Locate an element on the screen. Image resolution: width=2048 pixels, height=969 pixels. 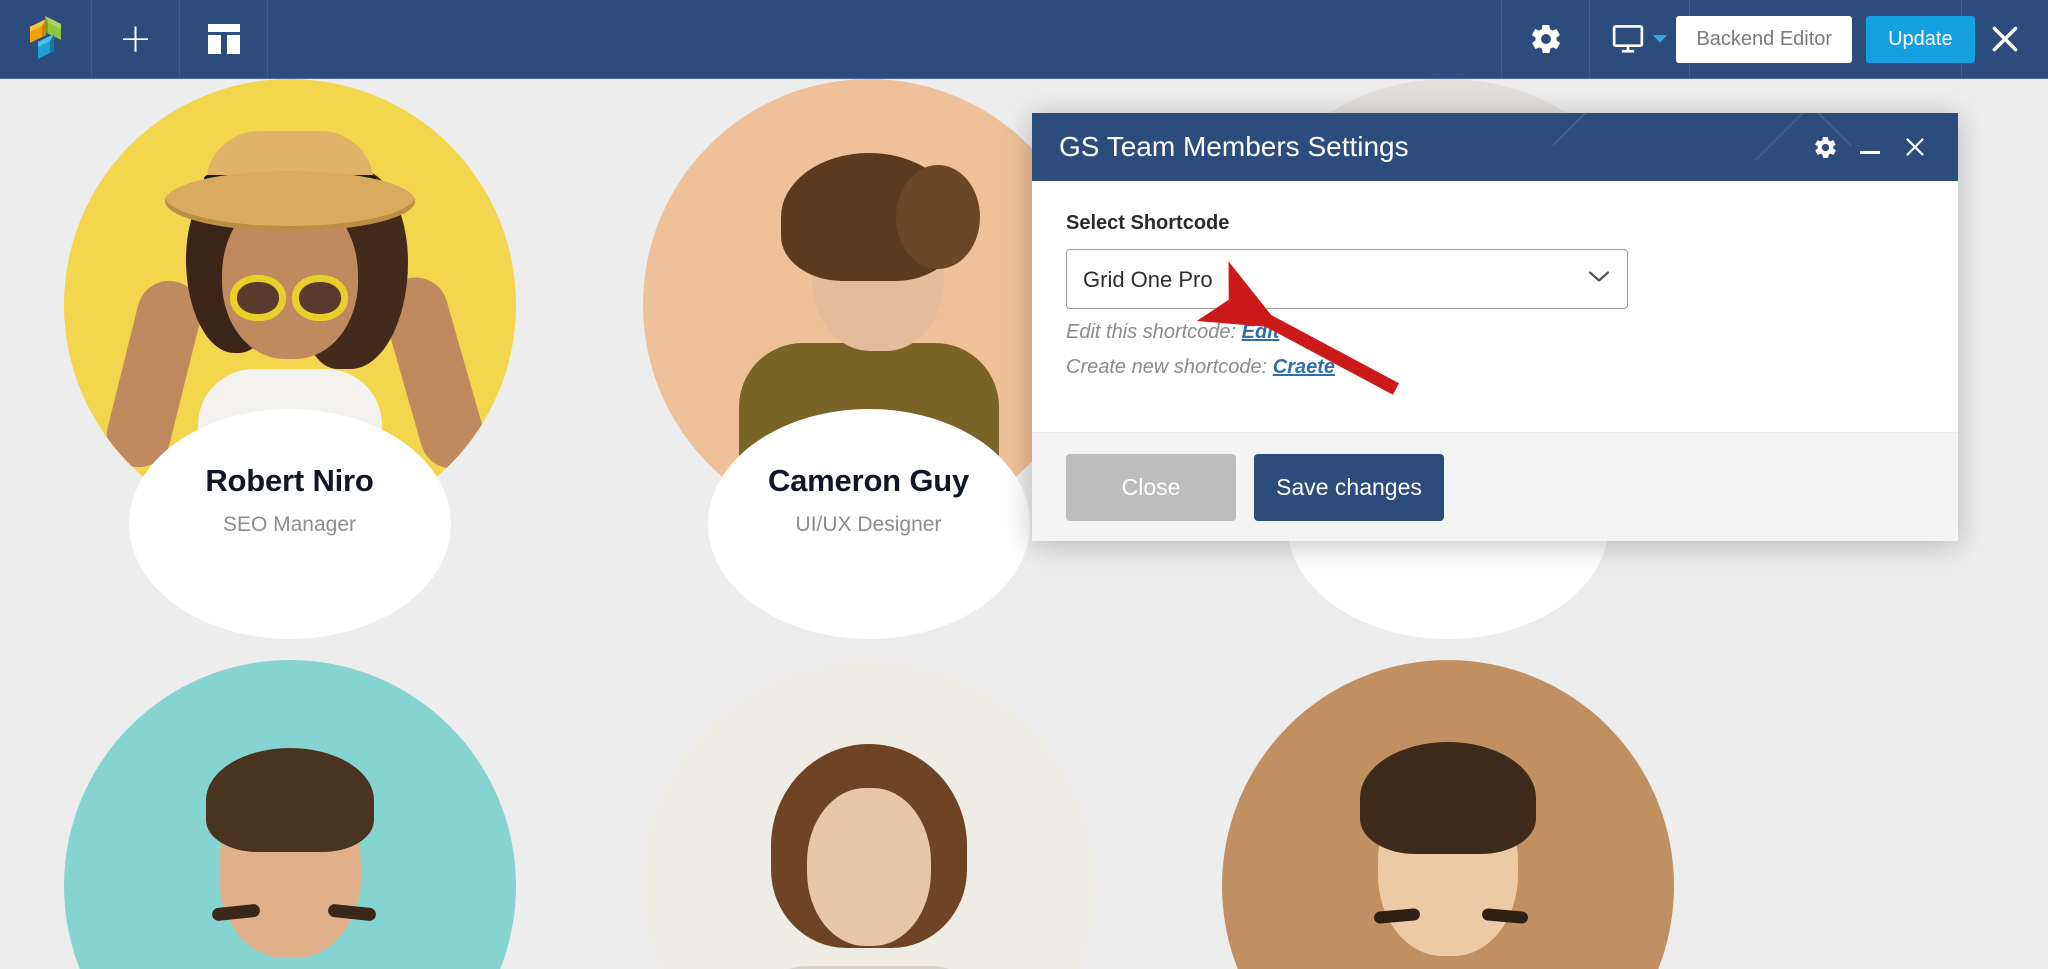
member-info-card: Cameron Guy UI/UX Designer is located at coordinates (868, 524).